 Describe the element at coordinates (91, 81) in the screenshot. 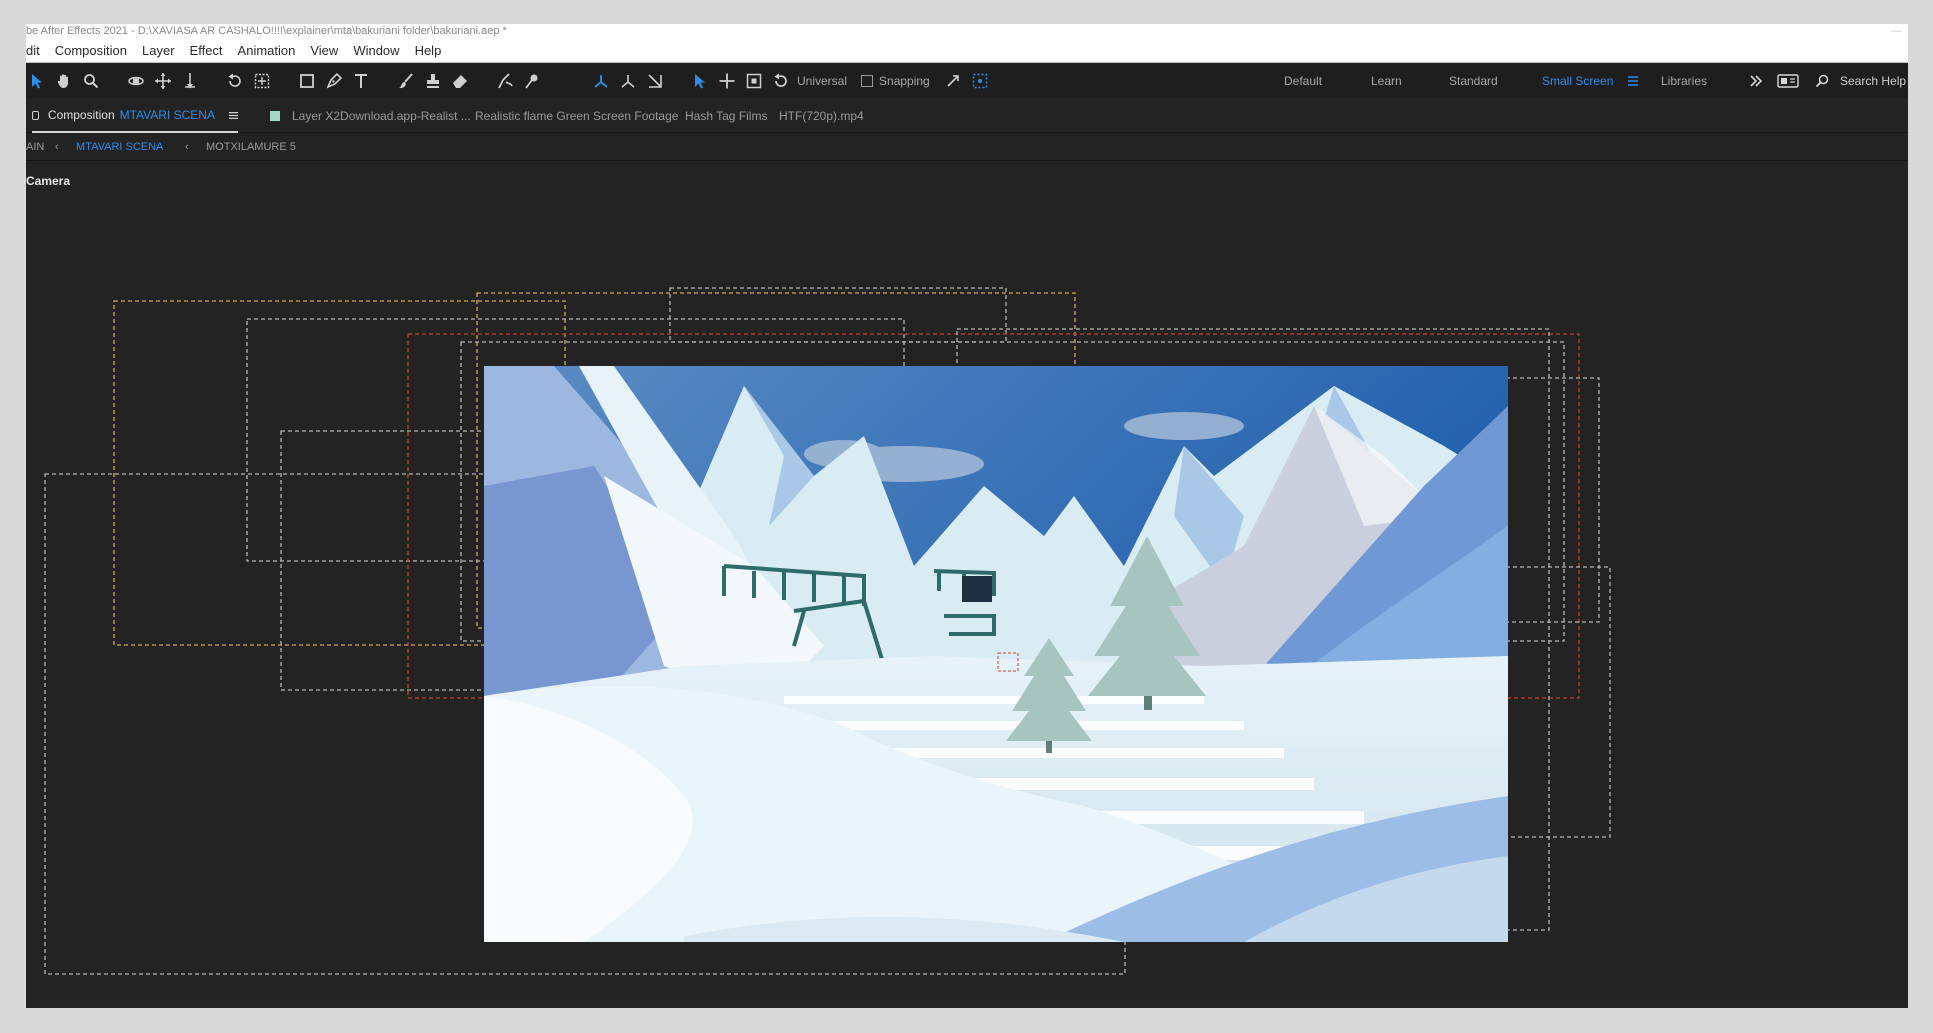

I see `zoom-tool-icon` at that location.